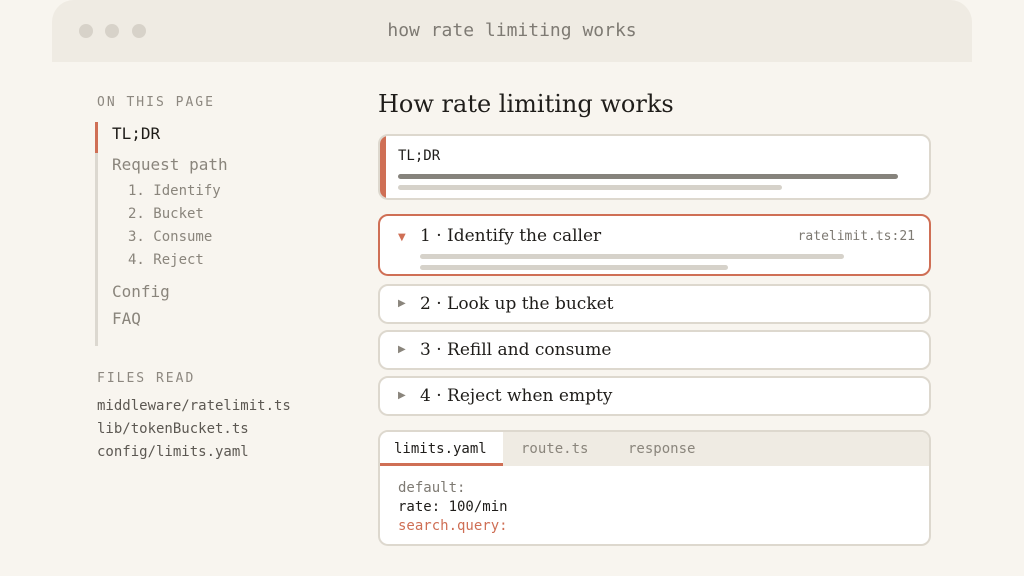 The height and width of the screenshot is (576, 1024). Describe the element at coordinates (419, 156) in the screenshot. I see `tldr-label: TL;DR` at that location.